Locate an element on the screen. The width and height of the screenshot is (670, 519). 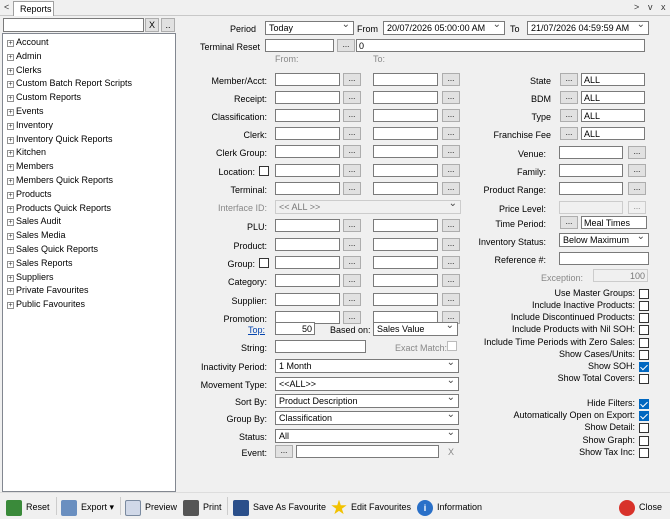
clear-search-button: X is located at coordinates (152, 25).